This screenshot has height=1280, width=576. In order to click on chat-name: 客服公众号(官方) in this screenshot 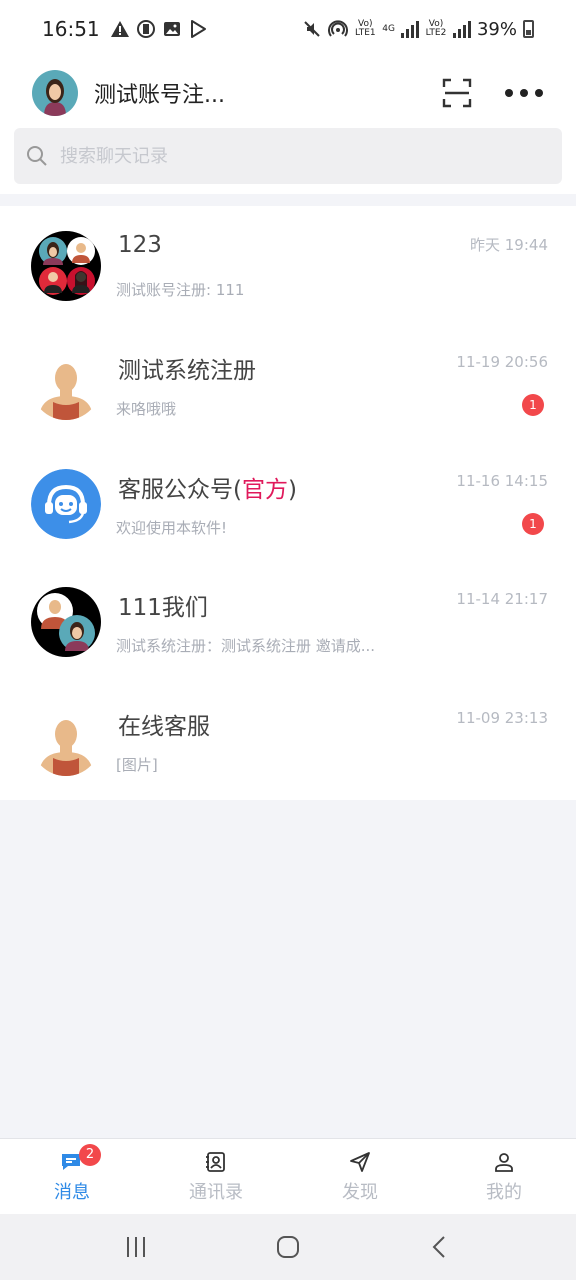, I will do `click(207, 489)`.